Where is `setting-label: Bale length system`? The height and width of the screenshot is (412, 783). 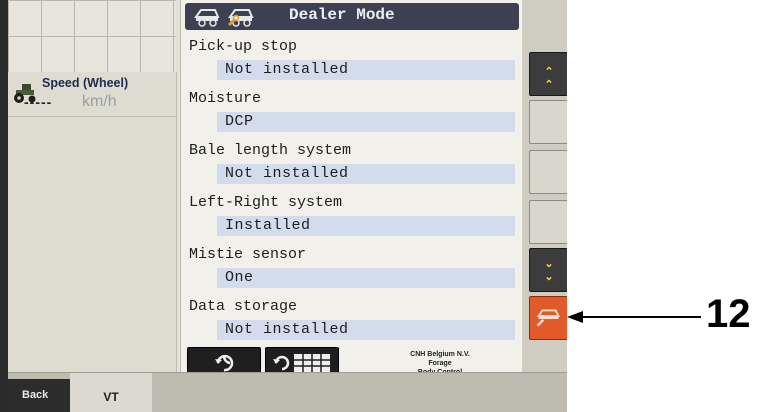
setting-label: Bale length system is located at coordinates (270, 150).